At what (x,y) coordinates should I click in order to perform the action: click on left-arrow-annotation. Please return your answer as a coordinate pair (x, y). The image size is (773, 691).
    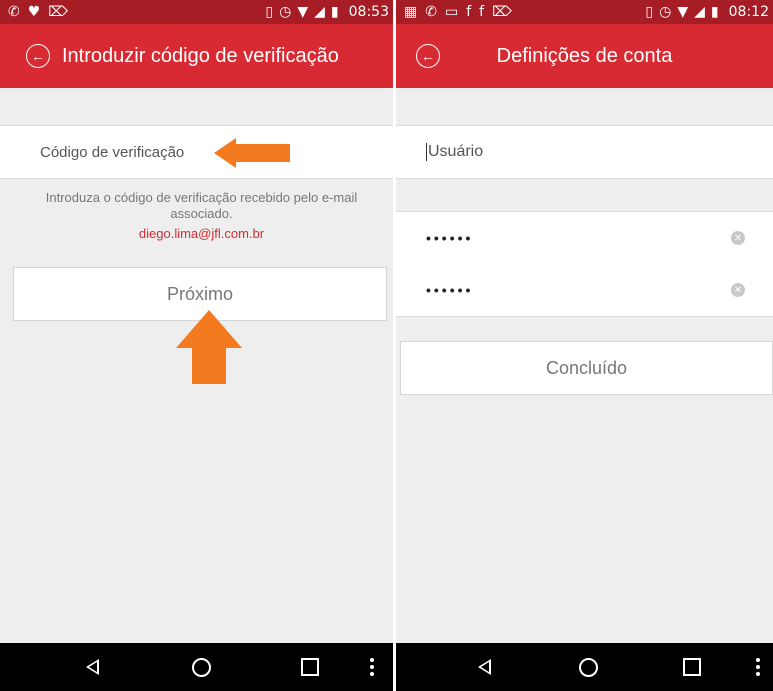
    Looking at the image, I should click on (252, 153).